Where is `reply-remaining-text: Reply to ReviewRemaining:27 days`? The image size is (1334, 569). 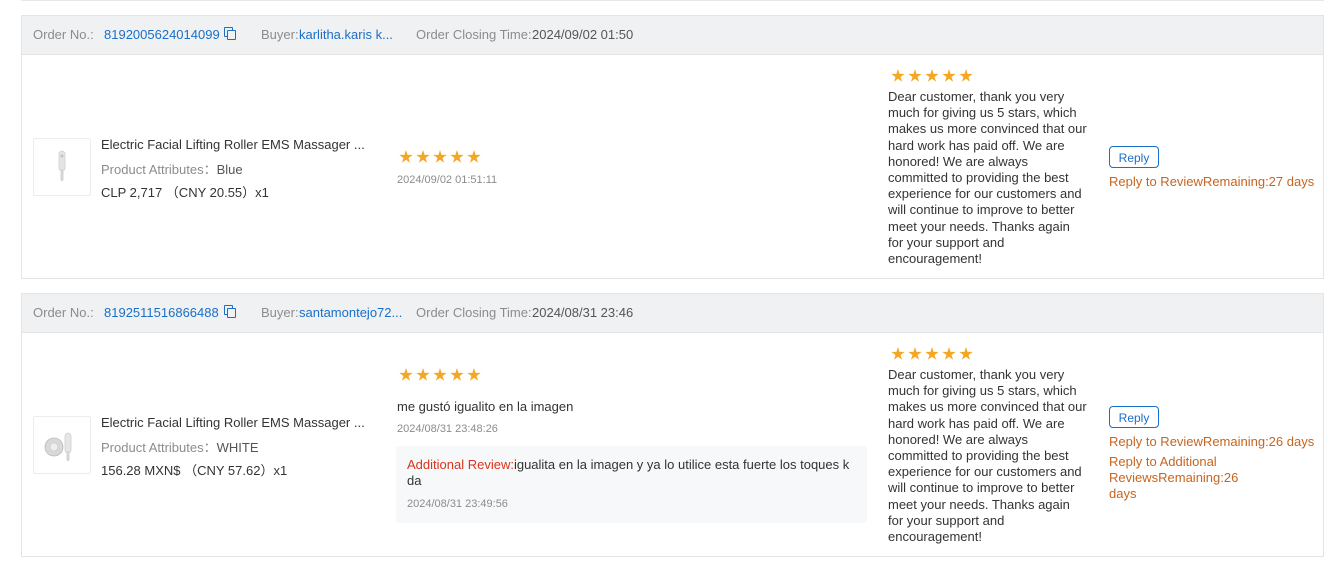
reply-remaining-text: Reply to ReviewRemaining:27 days is located at coordinates (1212, 181).